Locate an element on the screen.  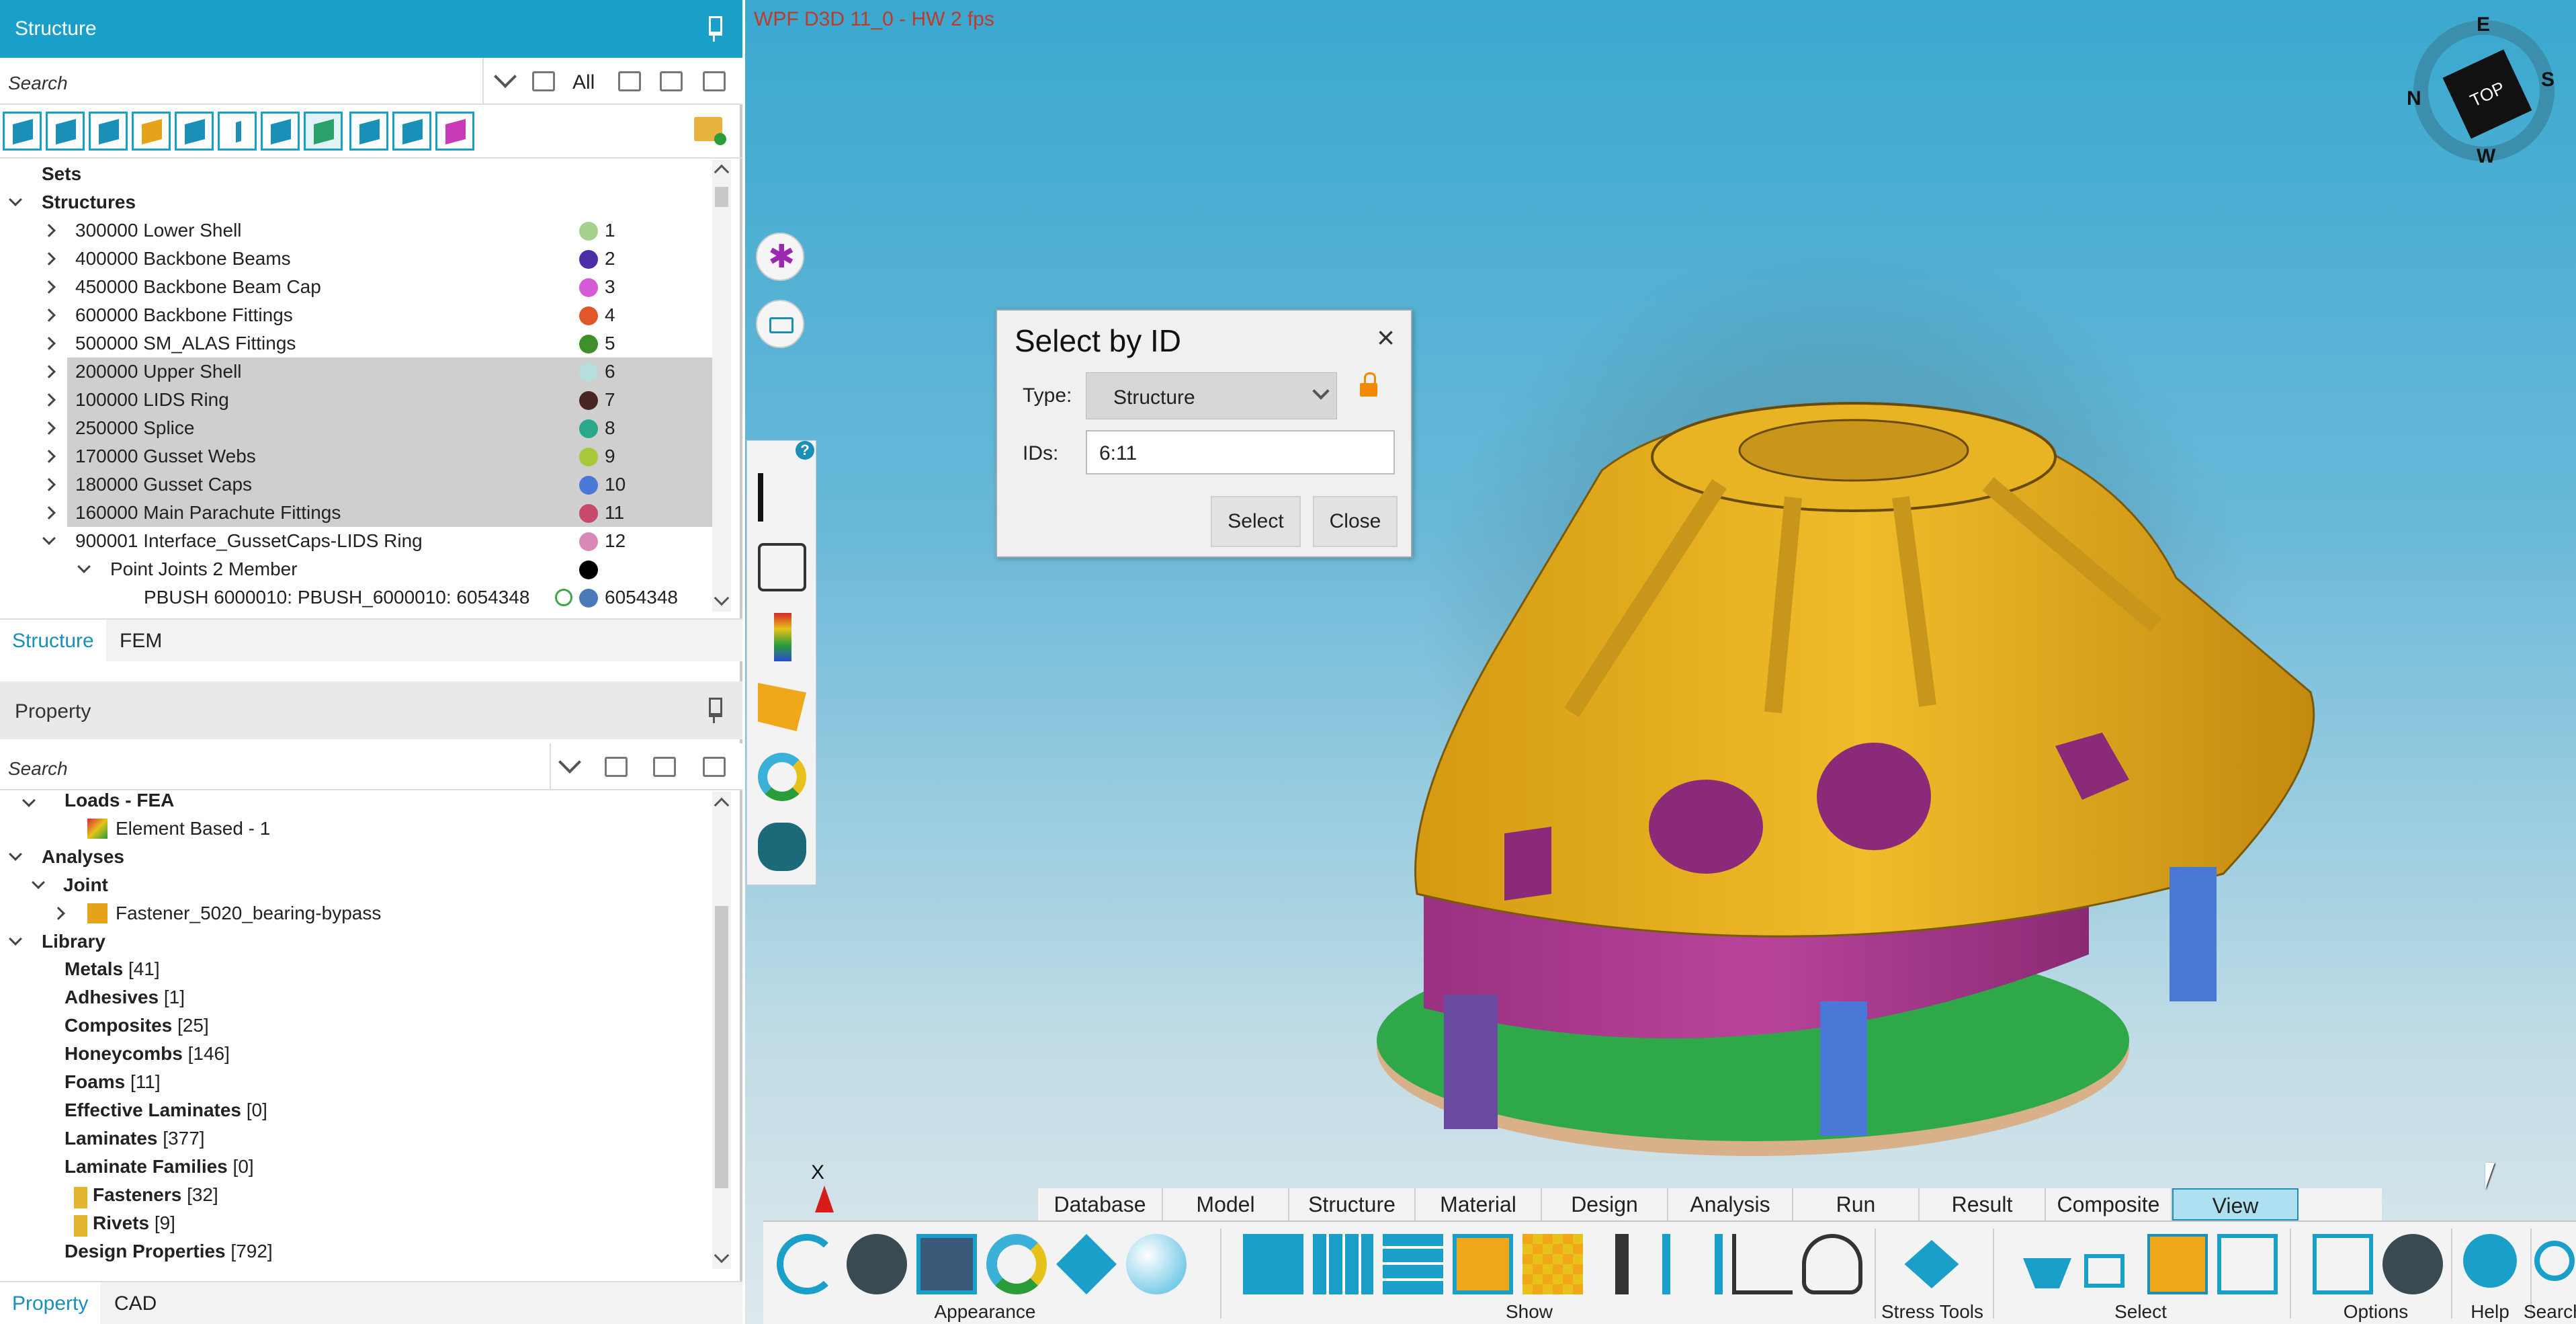
tab-cad: CAD is located at coordinates (135, 1303).